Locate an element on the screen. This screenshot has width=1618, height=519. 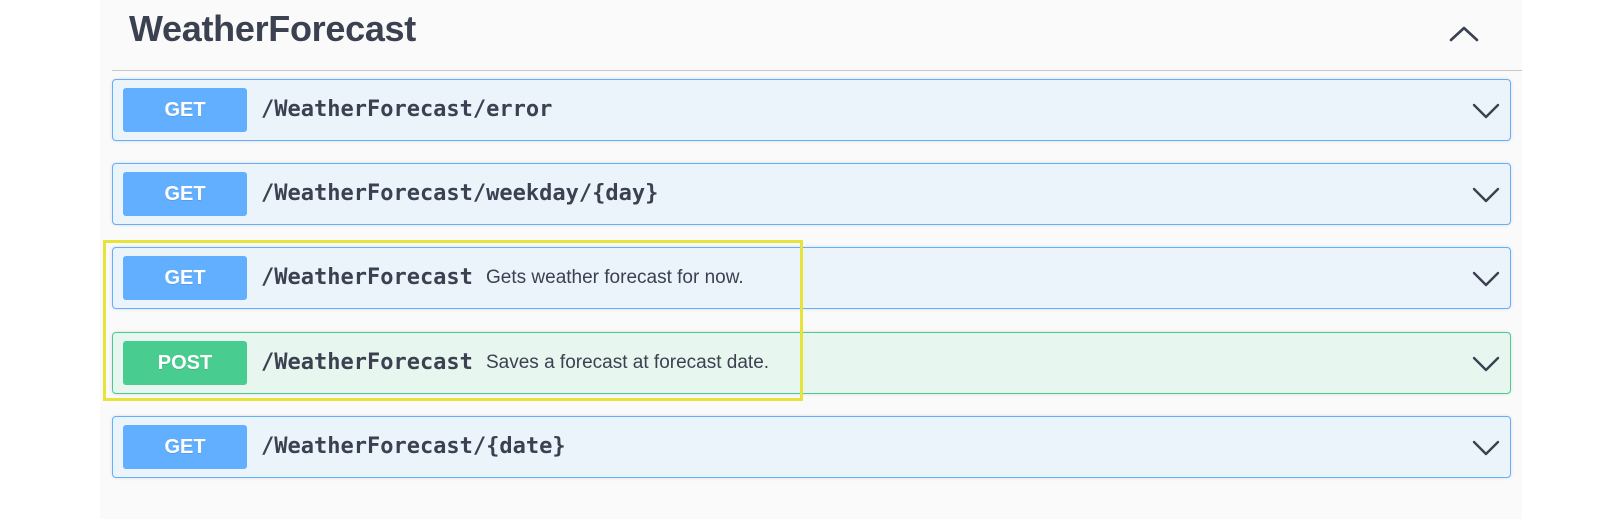
chevron-up-icon is located at coordinates (1464, 33).